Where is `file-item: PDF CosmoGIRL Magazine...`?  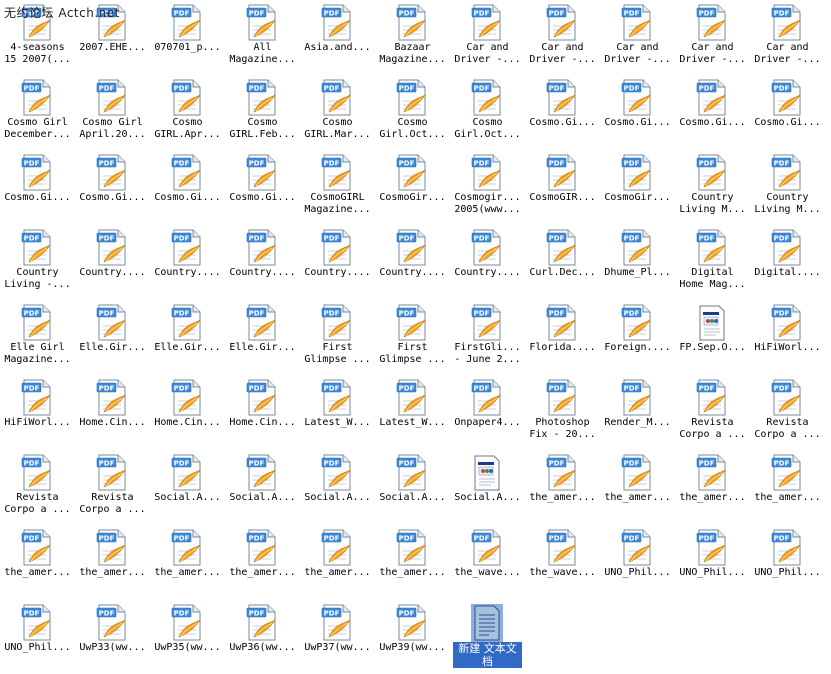 file-item: PDF CosmoGIRL Magazine... is located at coordinates (337, 188).